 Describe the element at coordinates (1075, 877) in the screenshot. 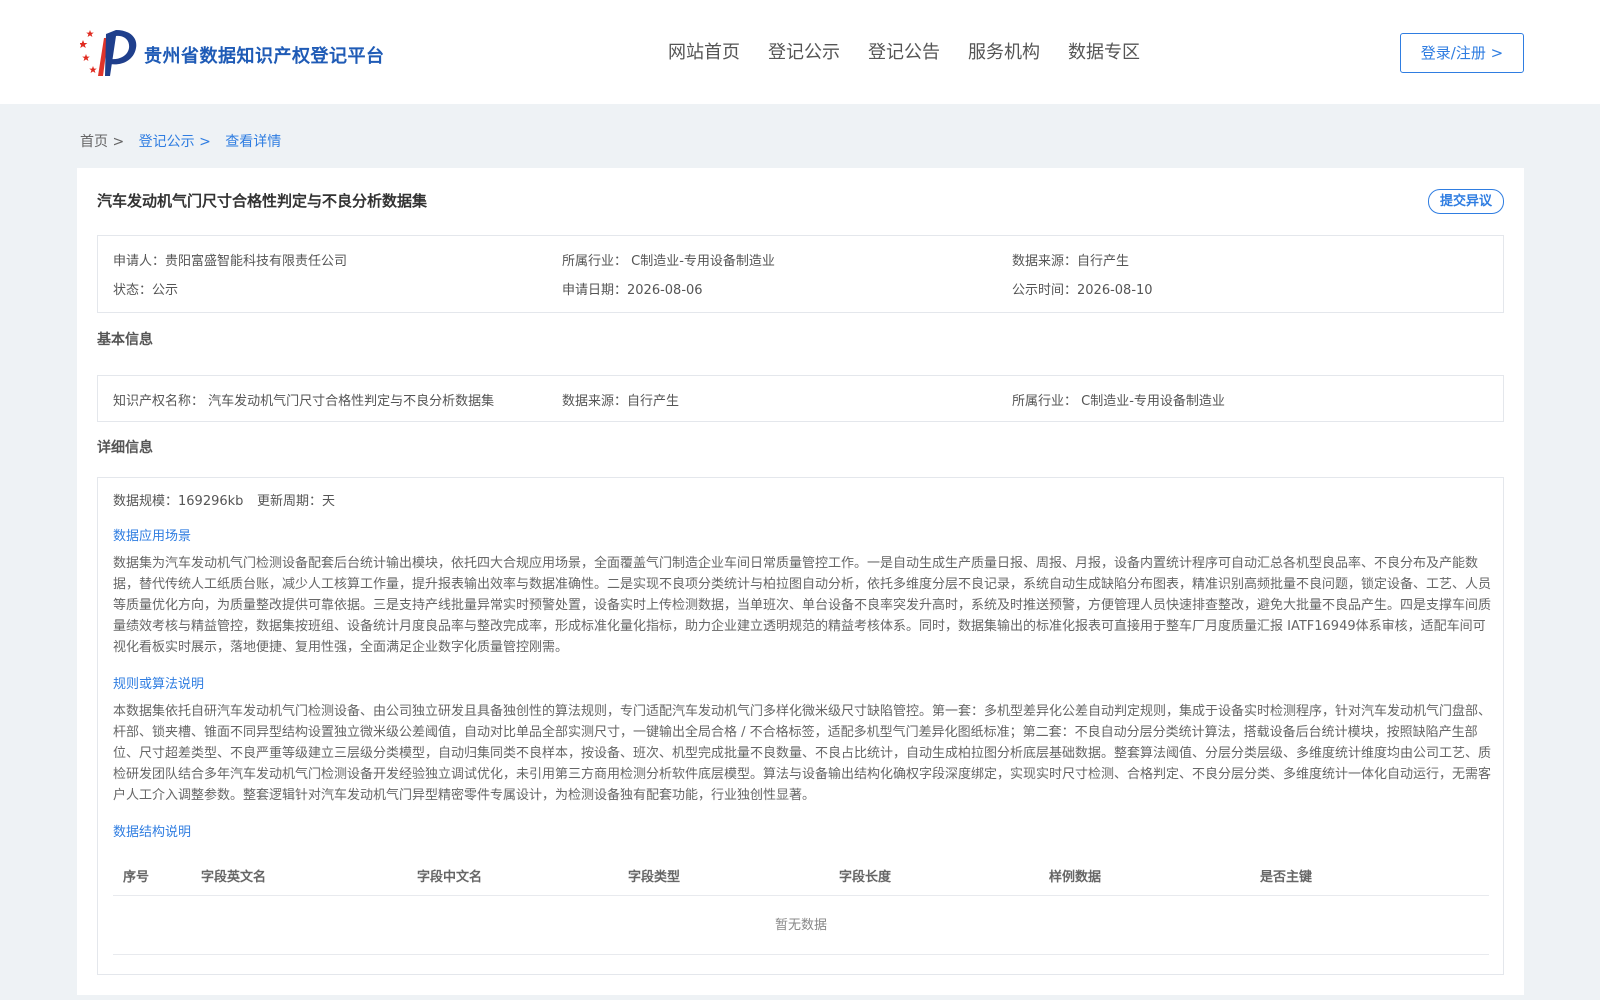

I see `column-header-sample-data: 样例数据` at that location.